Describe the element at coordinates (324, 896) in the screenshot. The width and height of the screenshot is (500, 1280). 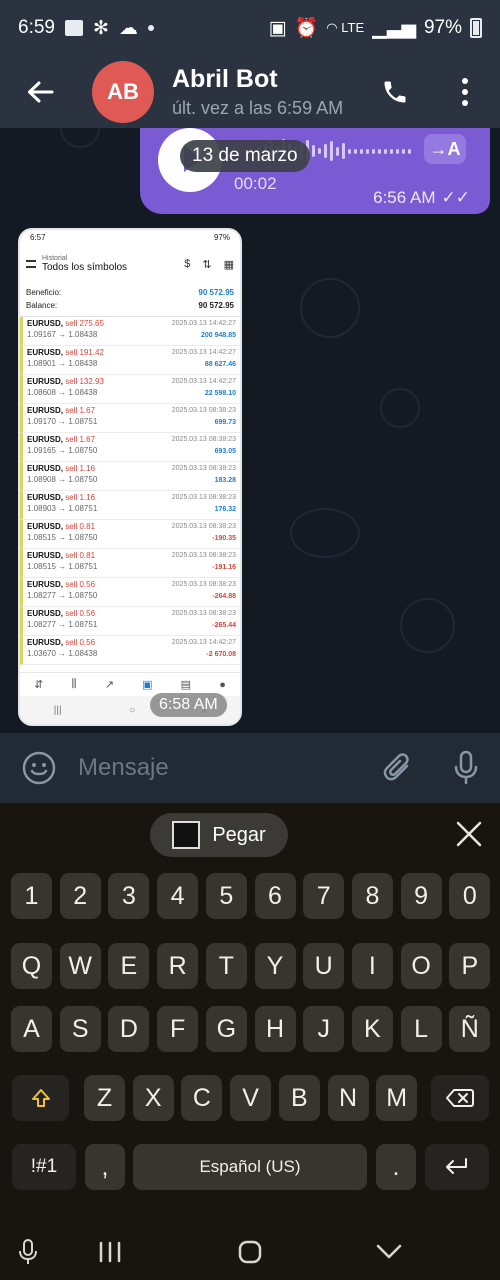
I see `key-7: 7` at that location.